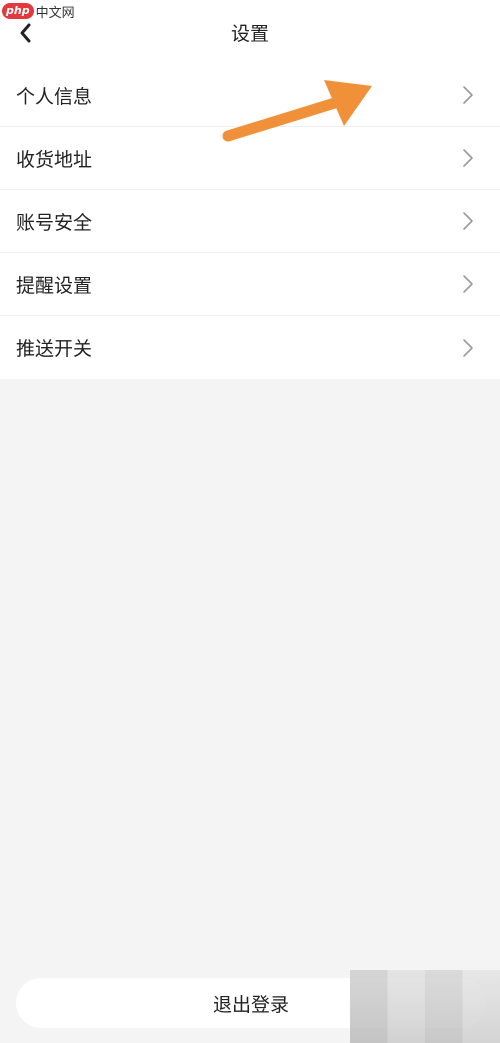 The width and height of the screenshot is (500, 1043). What do you see at coordinates (250, 284) in the screenshot?
I see `menu-item-reminder-settings: 提醒设置` at bounding box center [250, 284].